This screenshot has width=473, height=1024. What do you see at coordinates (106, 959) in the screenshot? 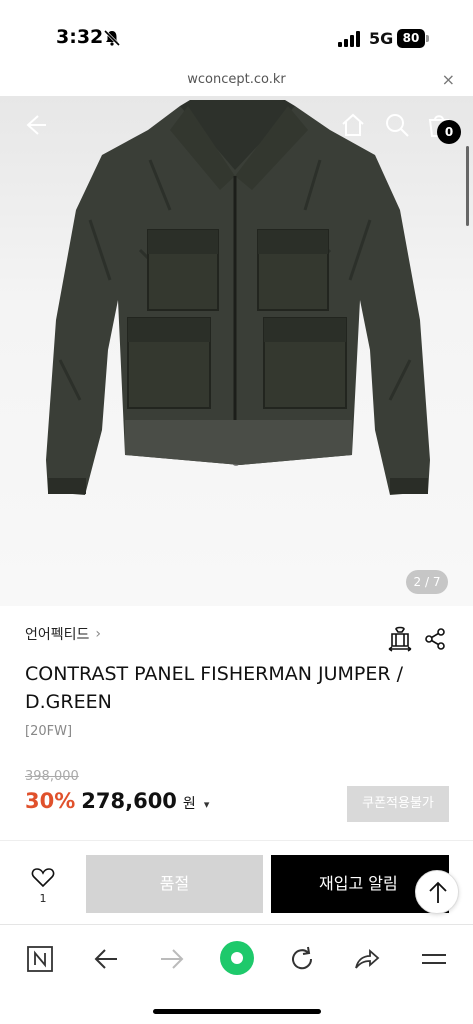
I see `back-icon` at bounding box center [106, 959].